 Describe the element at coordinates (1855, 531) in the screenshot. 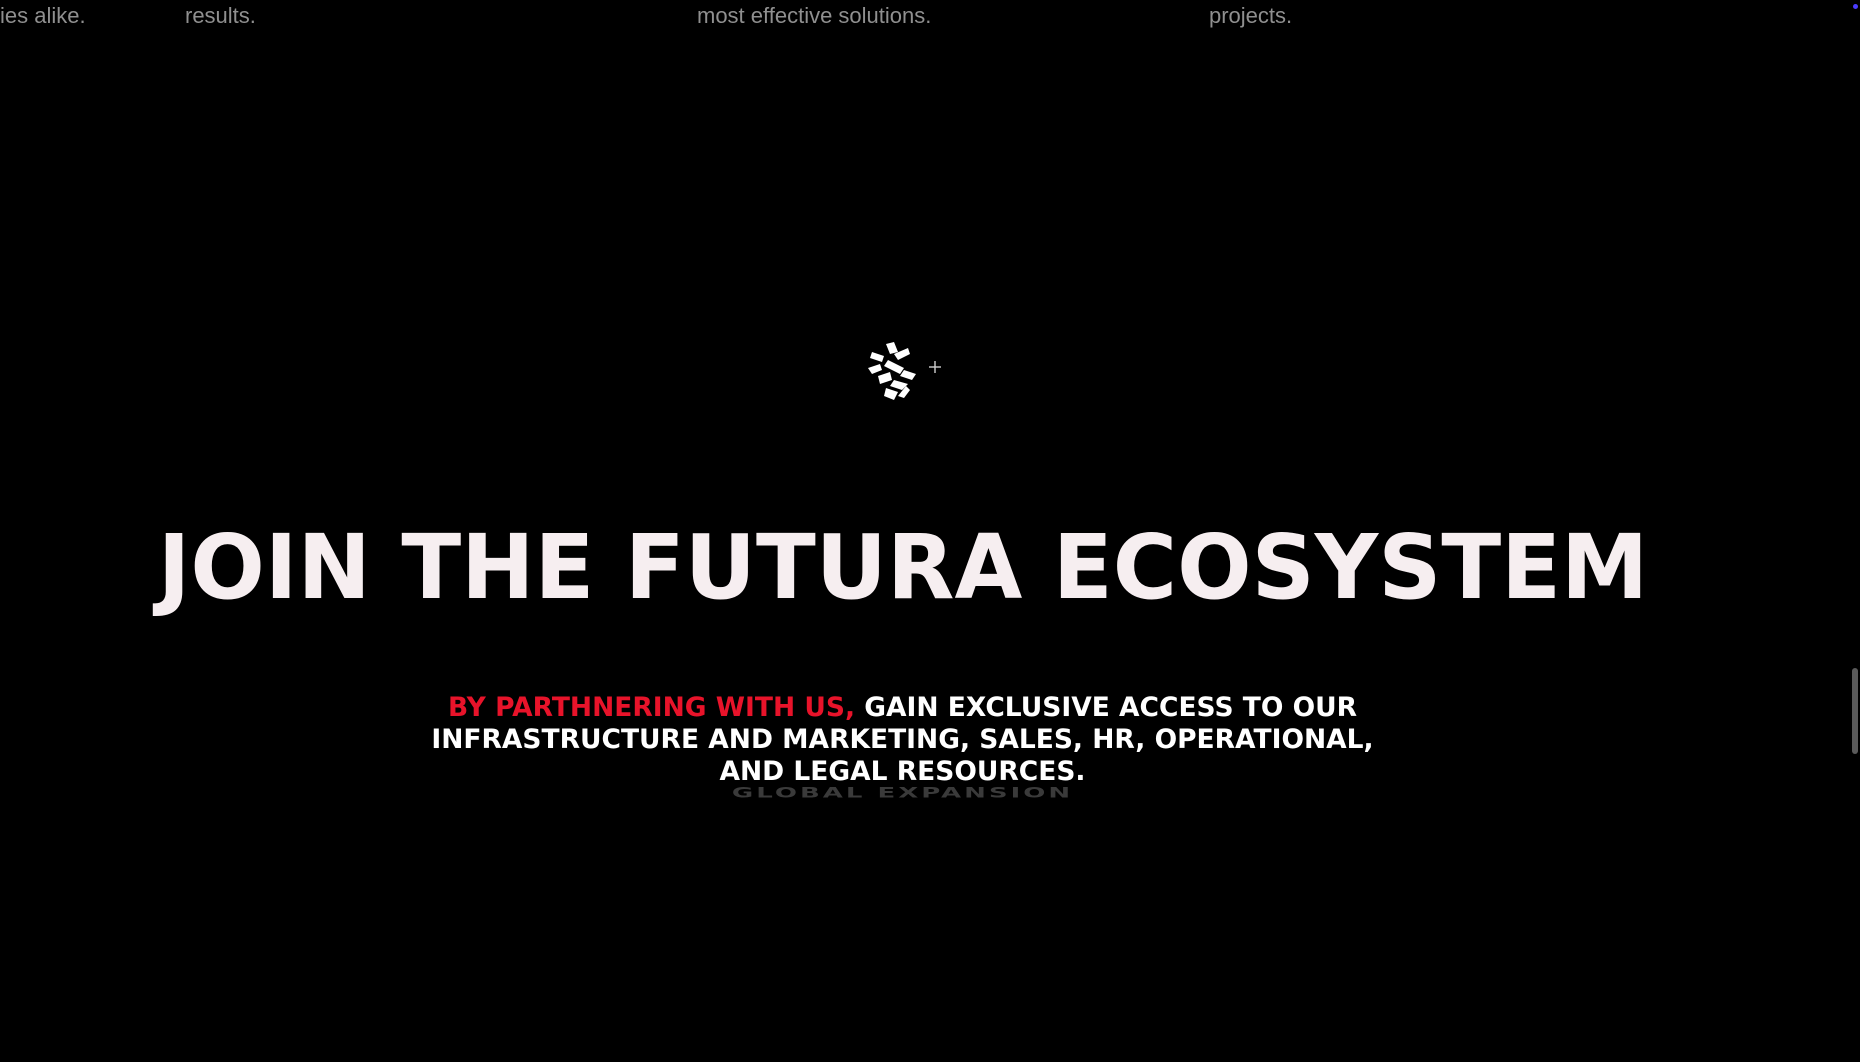

I see `page-scrollbar` at that location.